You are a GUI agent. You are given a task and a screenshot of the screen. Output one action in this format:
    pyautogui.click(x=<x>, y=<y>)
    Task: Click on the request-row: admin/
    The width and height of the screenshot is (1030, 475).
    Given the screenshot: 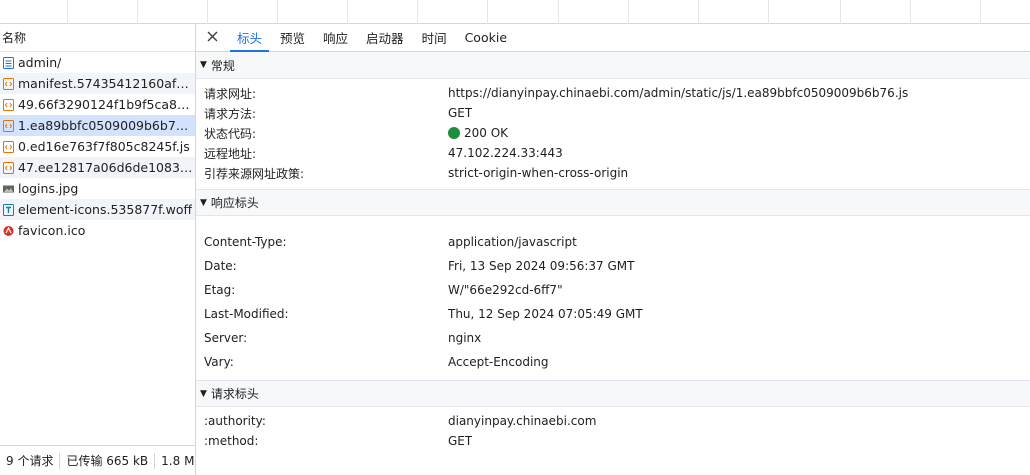 What is the action you would take?
    pyautogui.click(x=97, y=62)
    